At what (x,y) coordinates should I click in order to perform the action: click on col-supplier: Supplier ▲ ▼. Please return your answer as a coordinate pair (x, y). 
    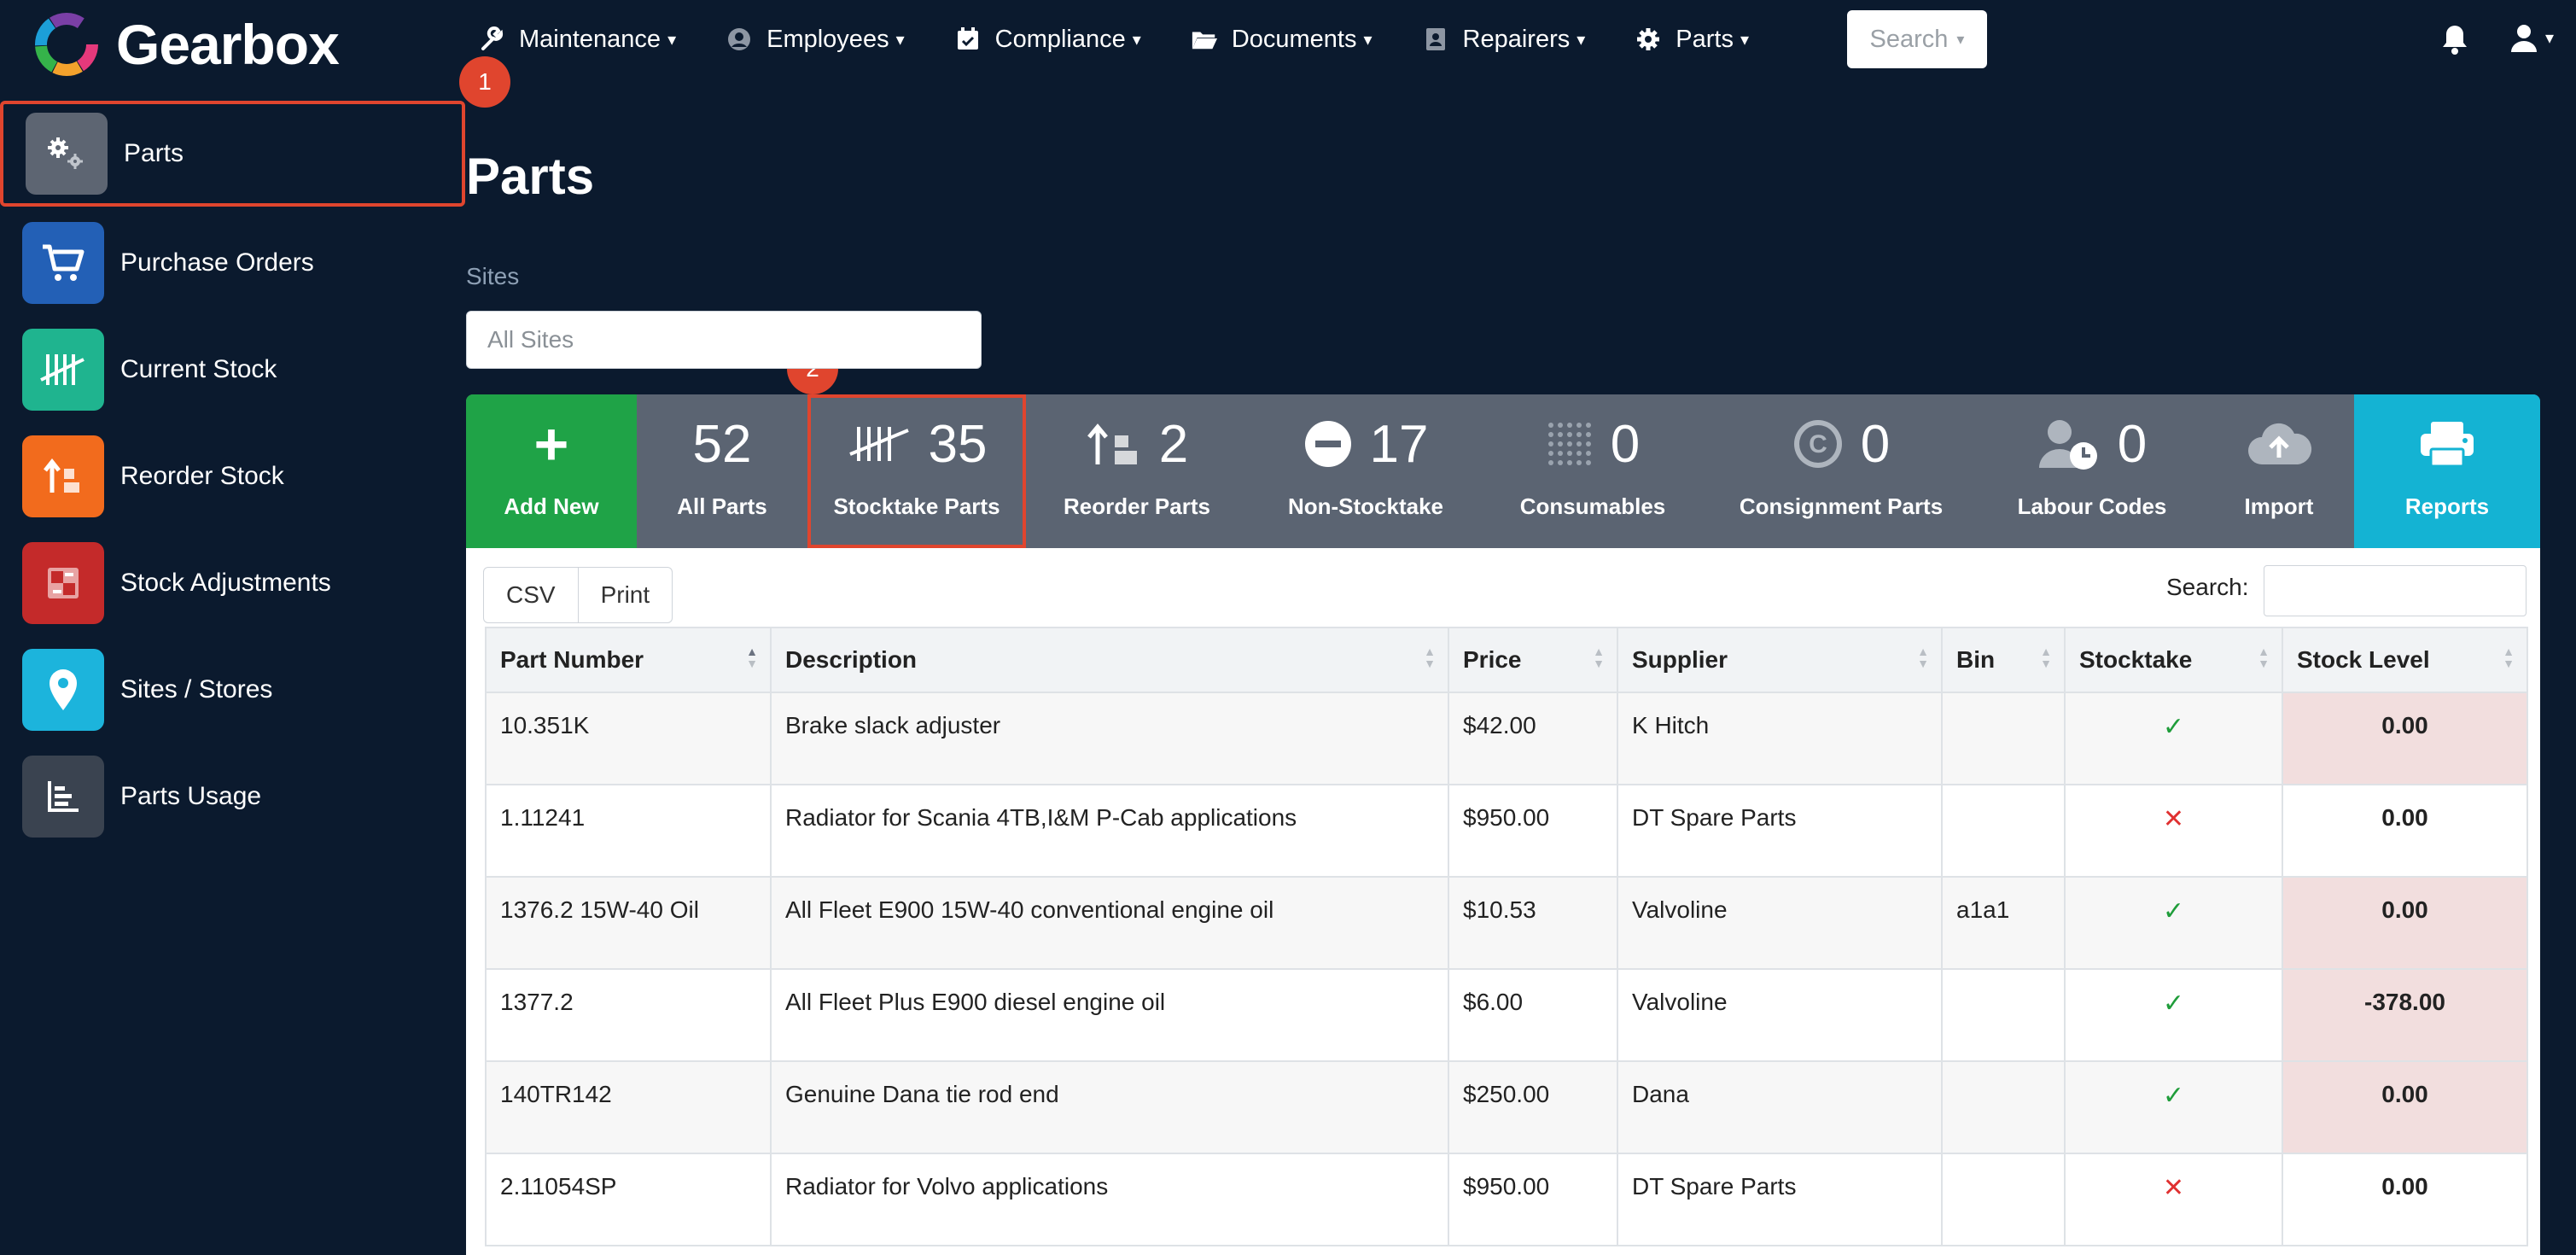
    Looking at the image, I should click on (1780, 660).